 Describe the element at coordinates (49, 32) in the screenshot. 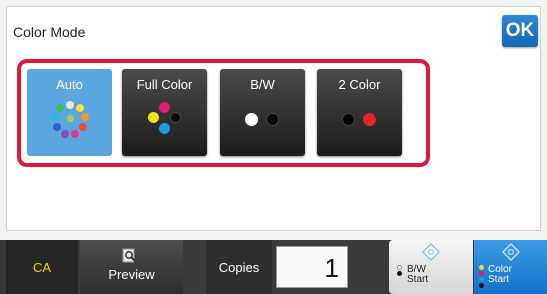

I see `page-title: Color Mode` at that location.